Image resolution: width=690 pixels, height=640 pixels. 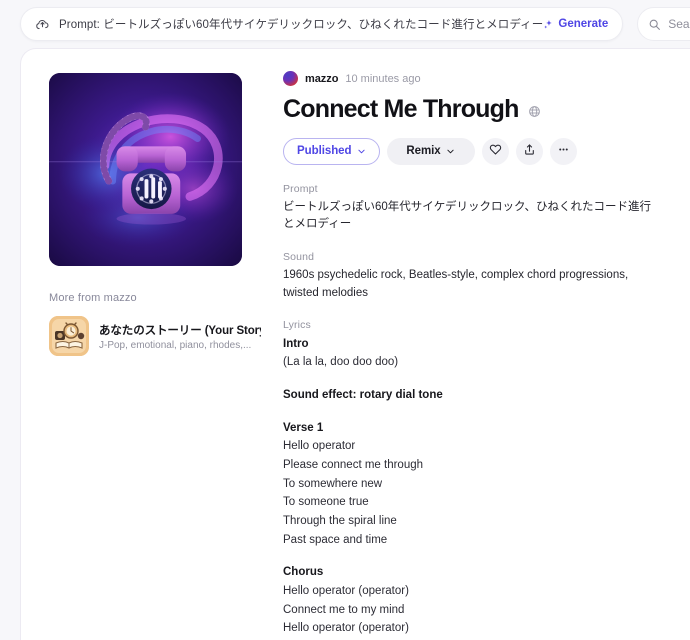 I want to click on sound-label: Sound, so click(x=299, y=257).